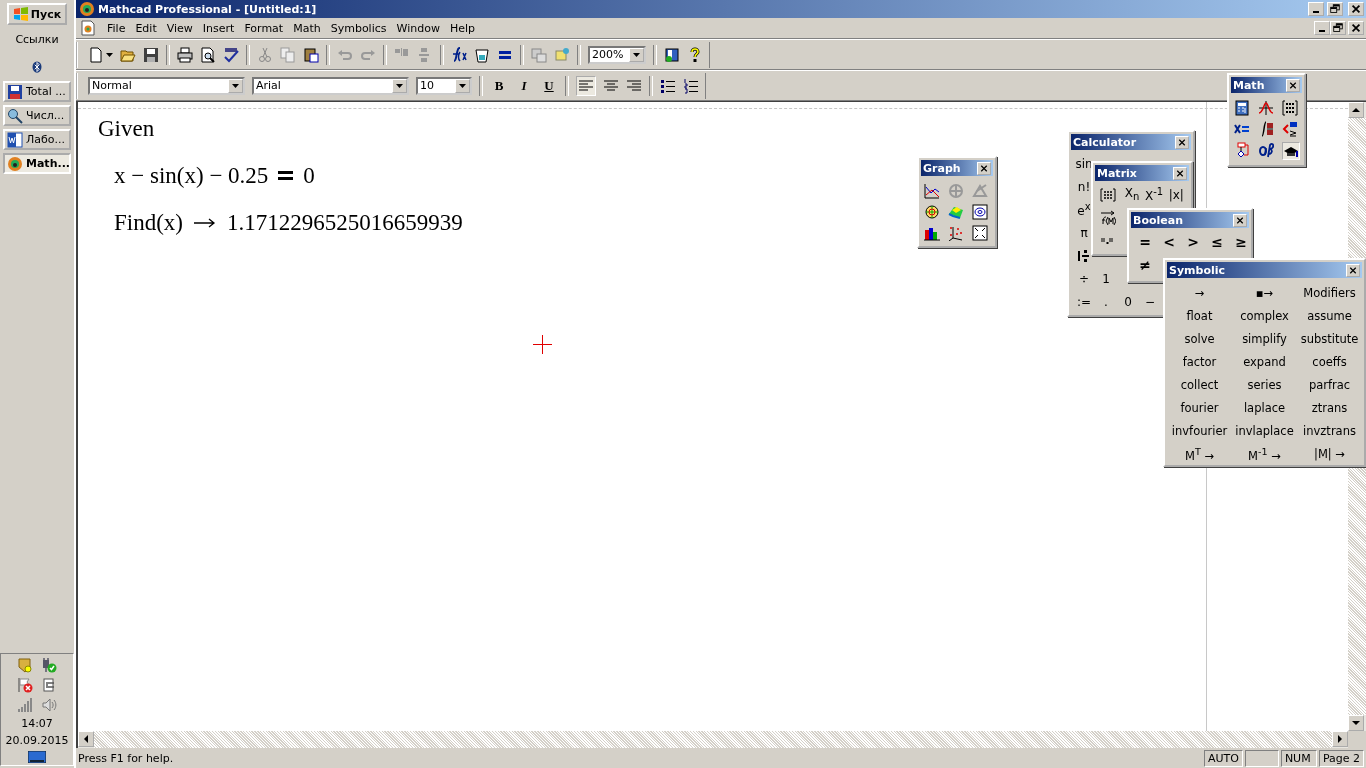 The image size is (1366, 768). What do you see at coordinates (330, 85) in the screenshot?
I see `font-dropdown: Arial` at bounding box center [330, 85].